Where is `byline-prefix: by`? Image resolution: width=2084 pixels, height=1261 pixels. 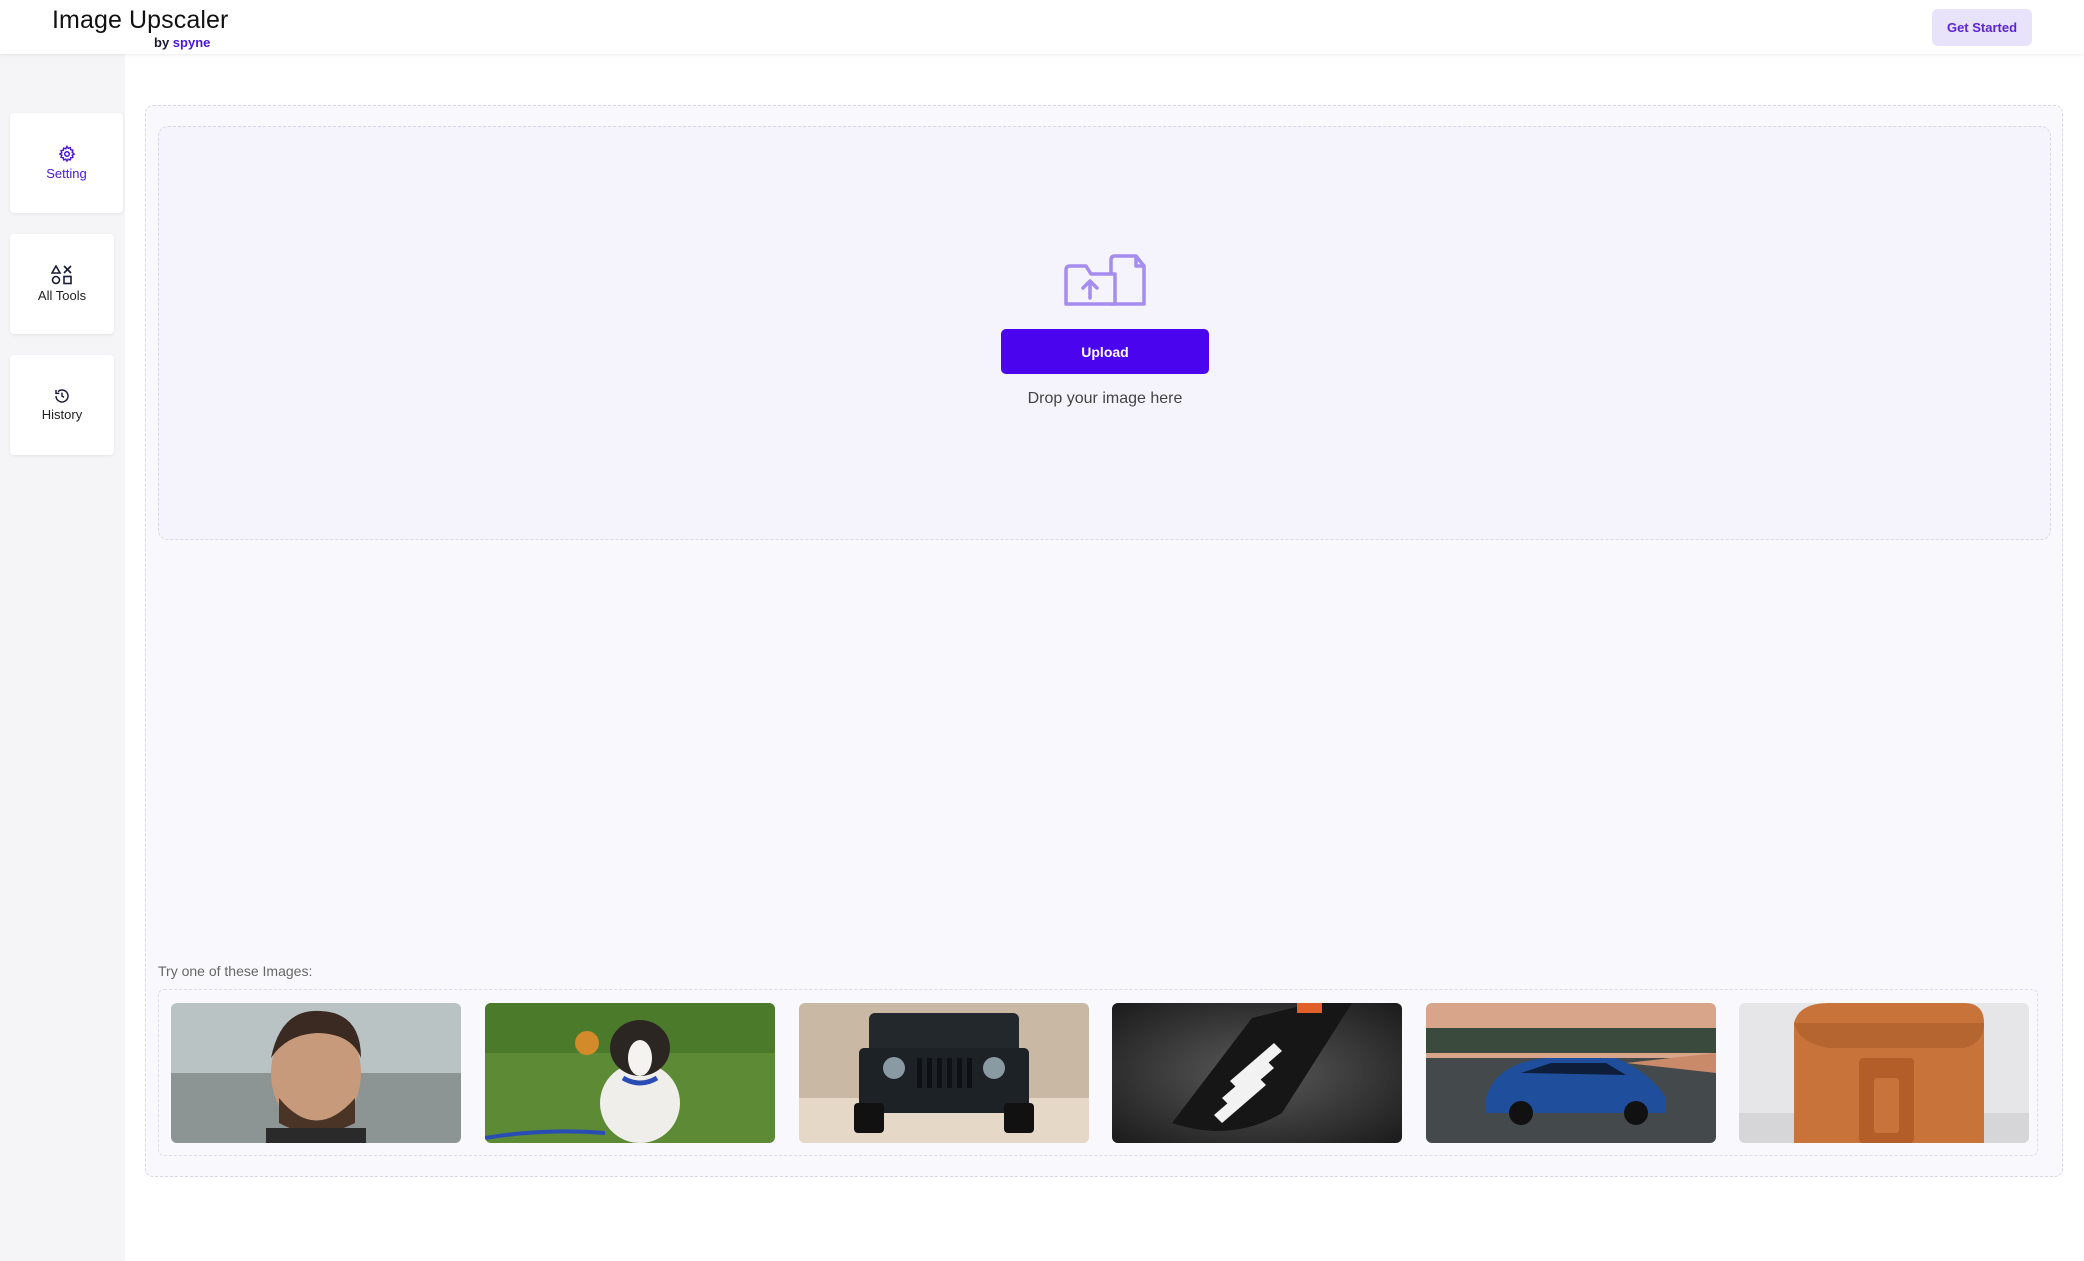
byline-prefix: by is located at coordinates (162, 42).